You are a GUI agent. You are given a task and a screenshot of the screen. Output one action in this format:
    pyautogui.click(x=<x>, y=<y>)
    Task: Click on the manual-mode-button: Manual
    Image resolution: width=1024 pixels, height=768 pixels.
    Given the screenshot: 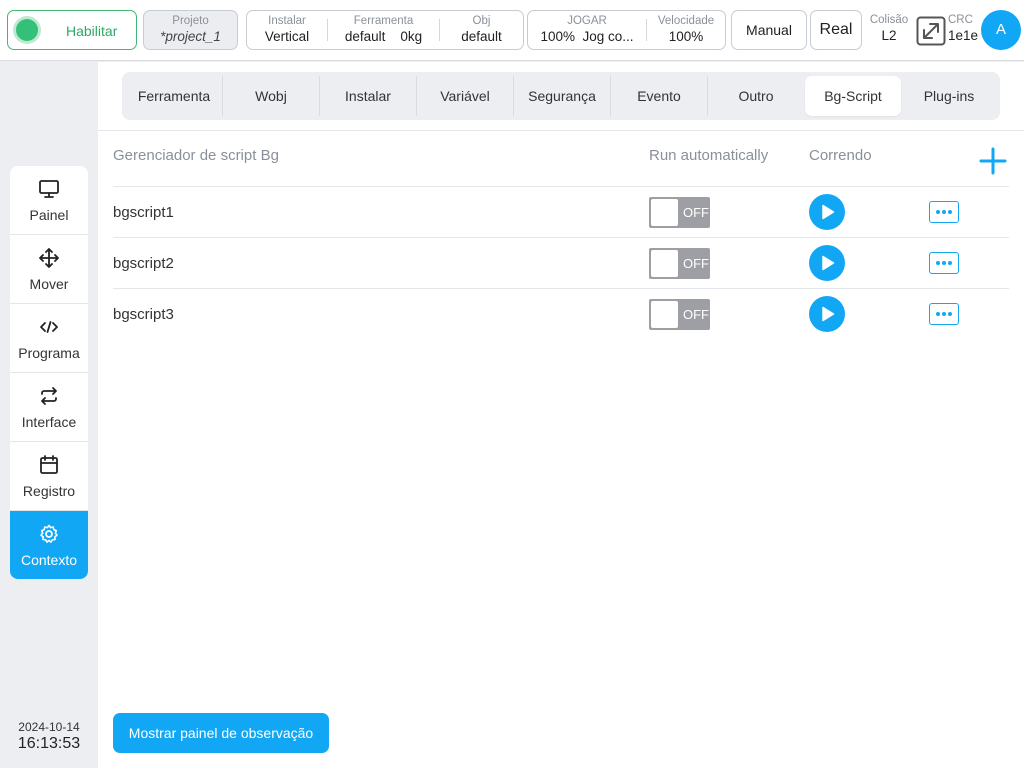 What is the action you would take?
    pyautogui.click(x=769, y=30)
    